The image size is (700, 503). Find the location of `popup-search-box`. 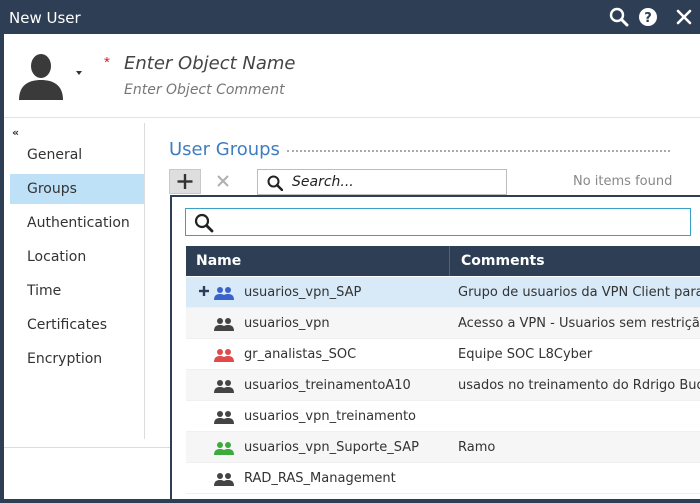

popup-search-box is located at coordinates (438, 222).